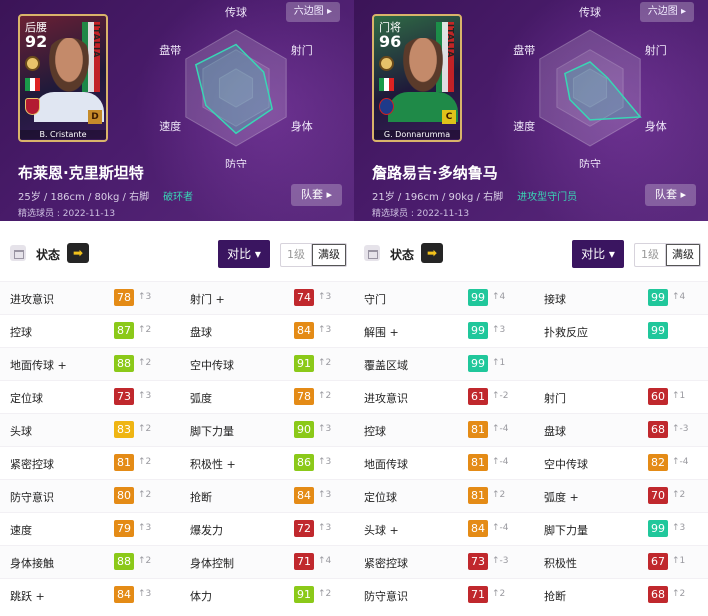  Describe the element at coordinates (124, 297) in the screenshot. I see `stat-value: 78` at that location.